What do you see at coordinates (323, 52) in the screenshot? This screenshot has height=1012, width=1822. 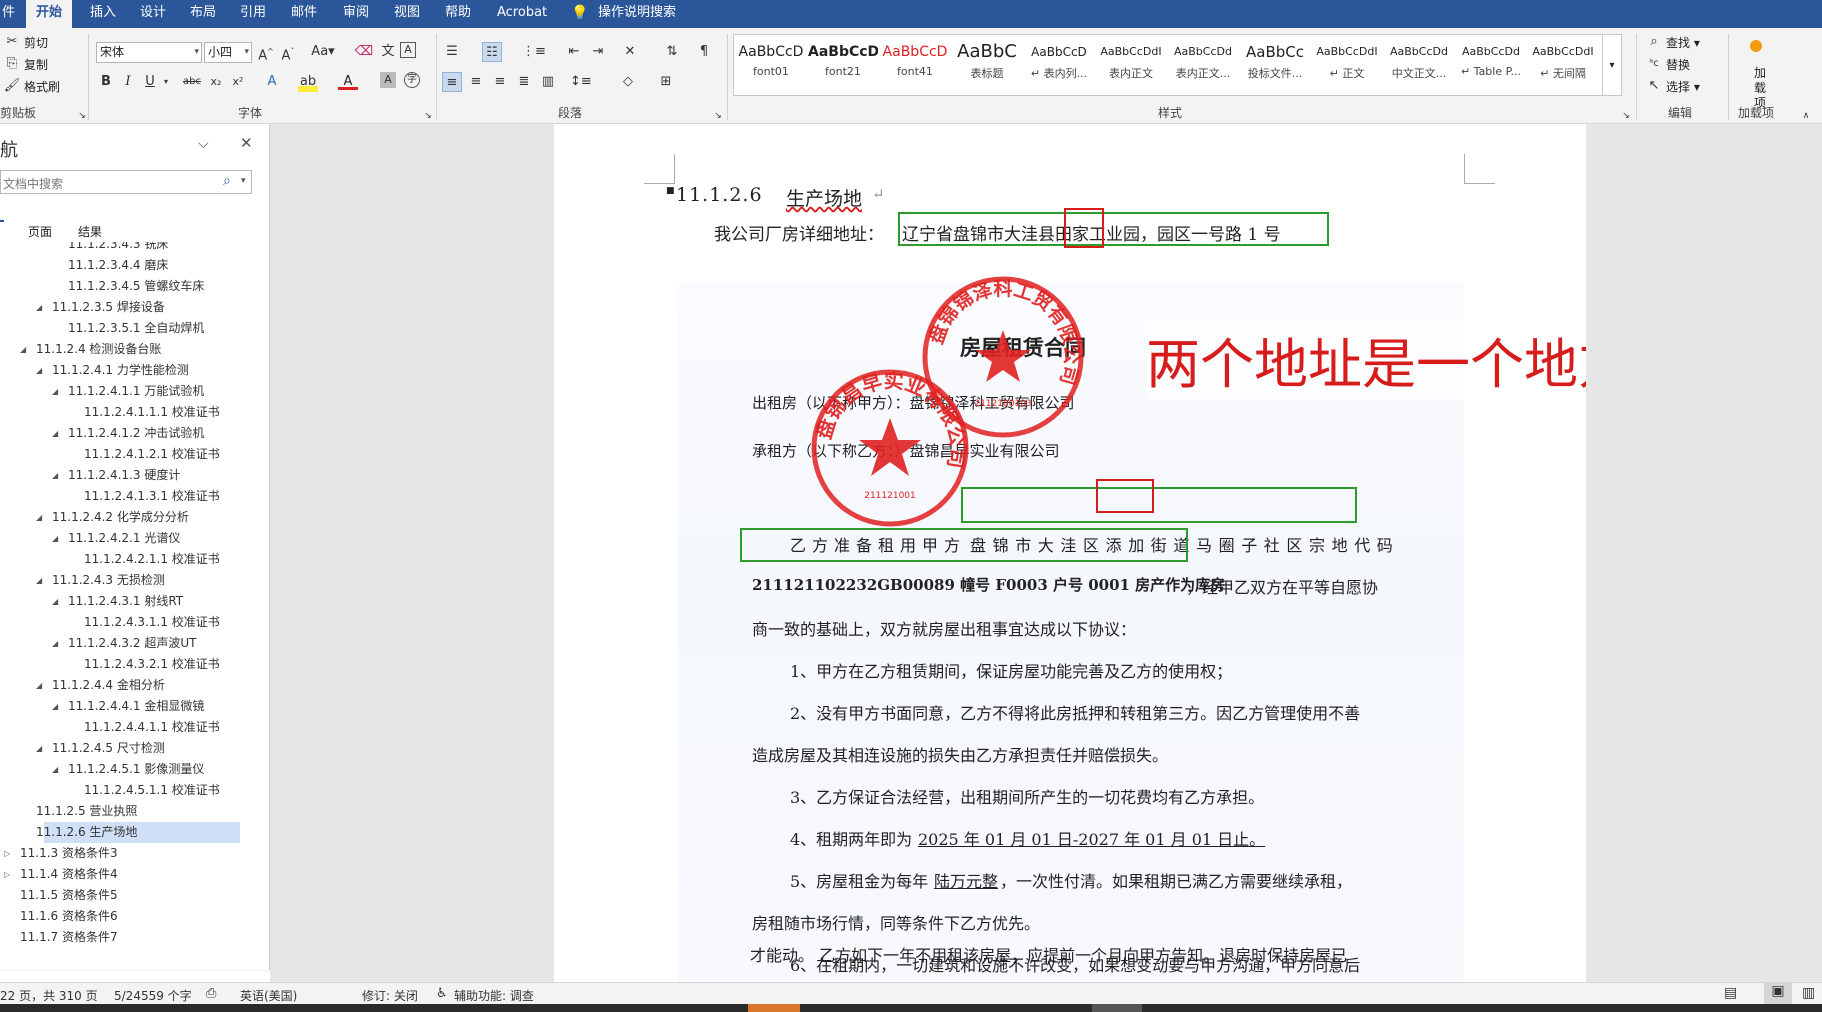 I see `change-case-icon: Aa▾` at bounding box center [323, 52].